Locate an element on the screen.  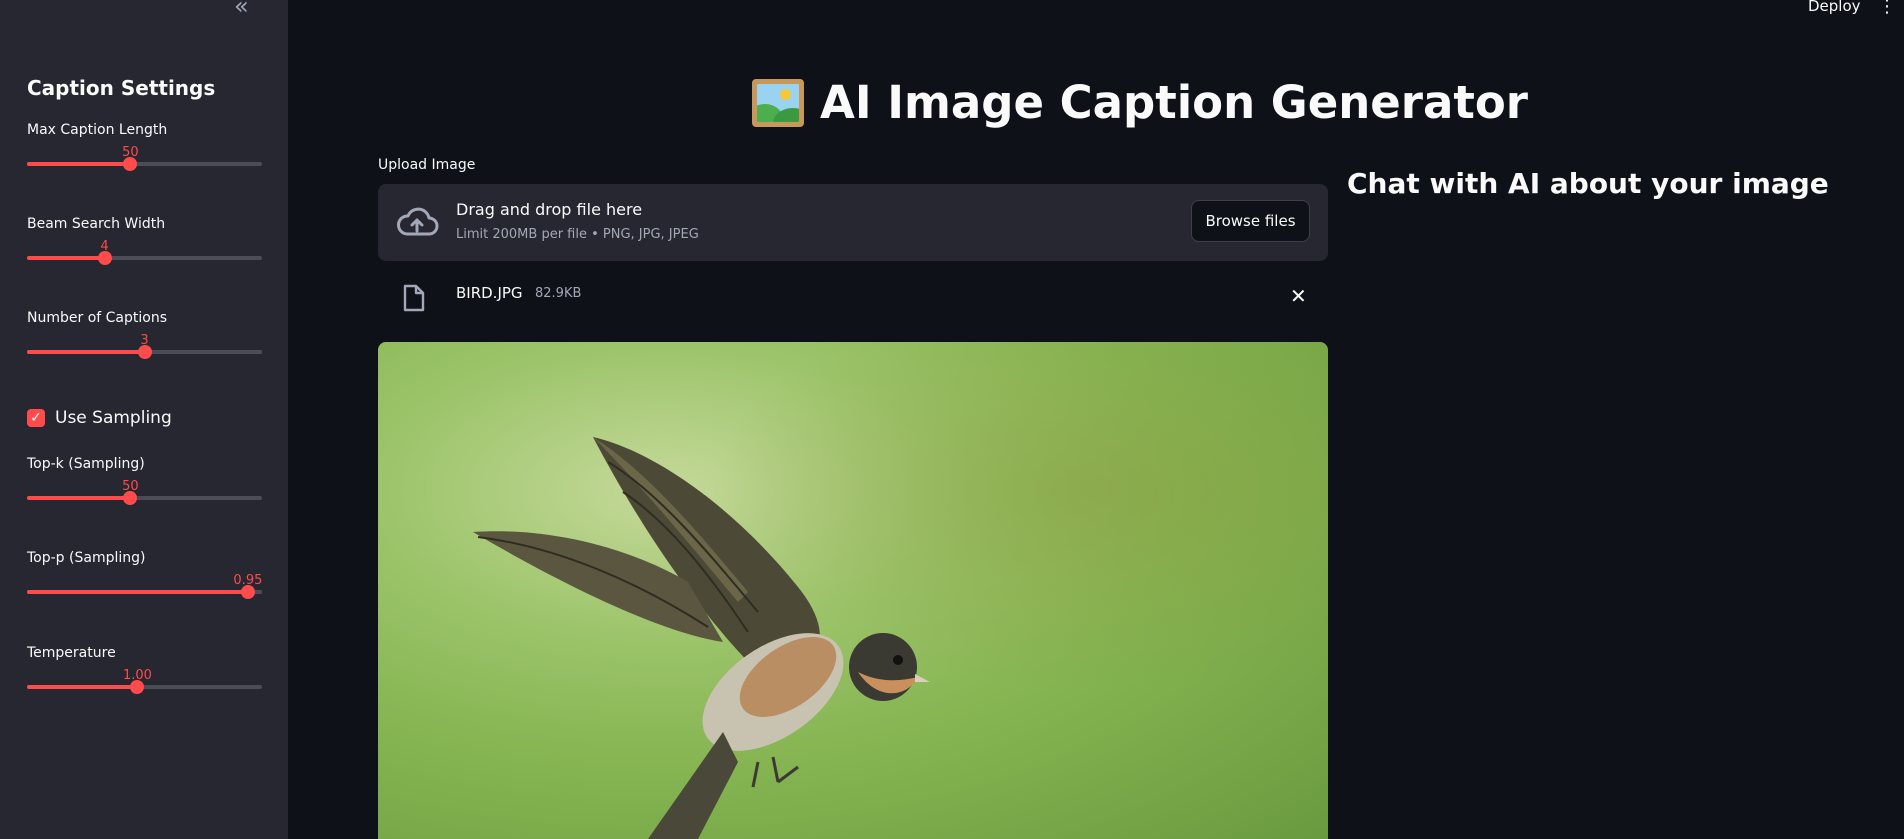
upload-label: Upload Image is located at coordinates (427, 165).